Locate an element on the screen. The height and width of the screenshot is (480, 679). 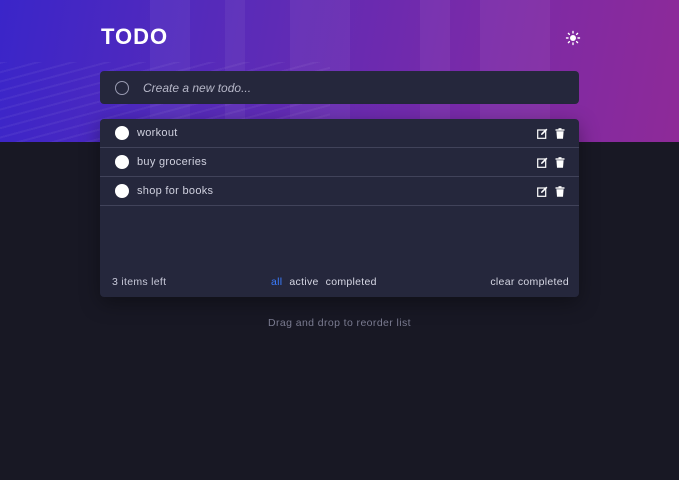
reorder-hint: Drag and drop to reorder list is located at coordinates (339, 323).